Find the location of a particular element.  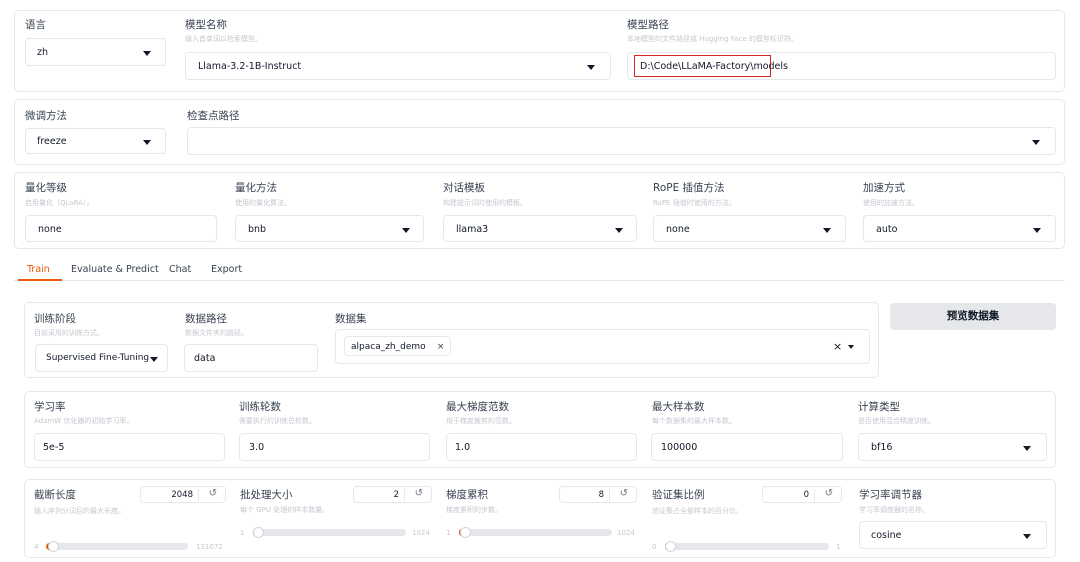

finetune-select: freeze is located at coordinates (95, 141).